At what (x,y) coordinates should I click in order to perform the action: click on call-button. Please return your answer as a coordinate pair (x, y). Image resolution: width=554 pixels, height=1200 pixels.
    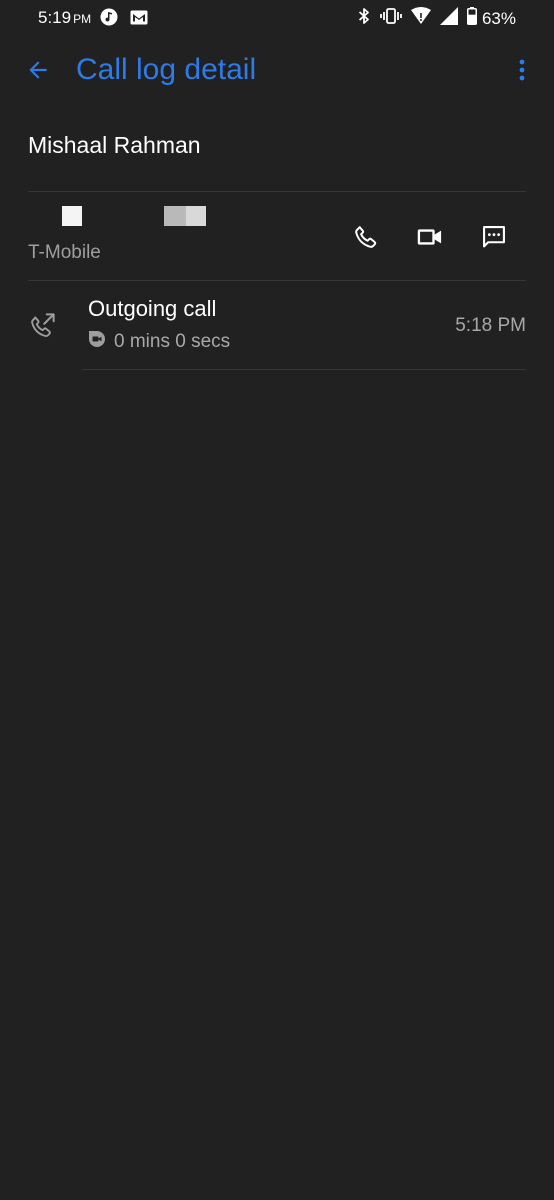
    Looking at the image, I should click on (366, 237).